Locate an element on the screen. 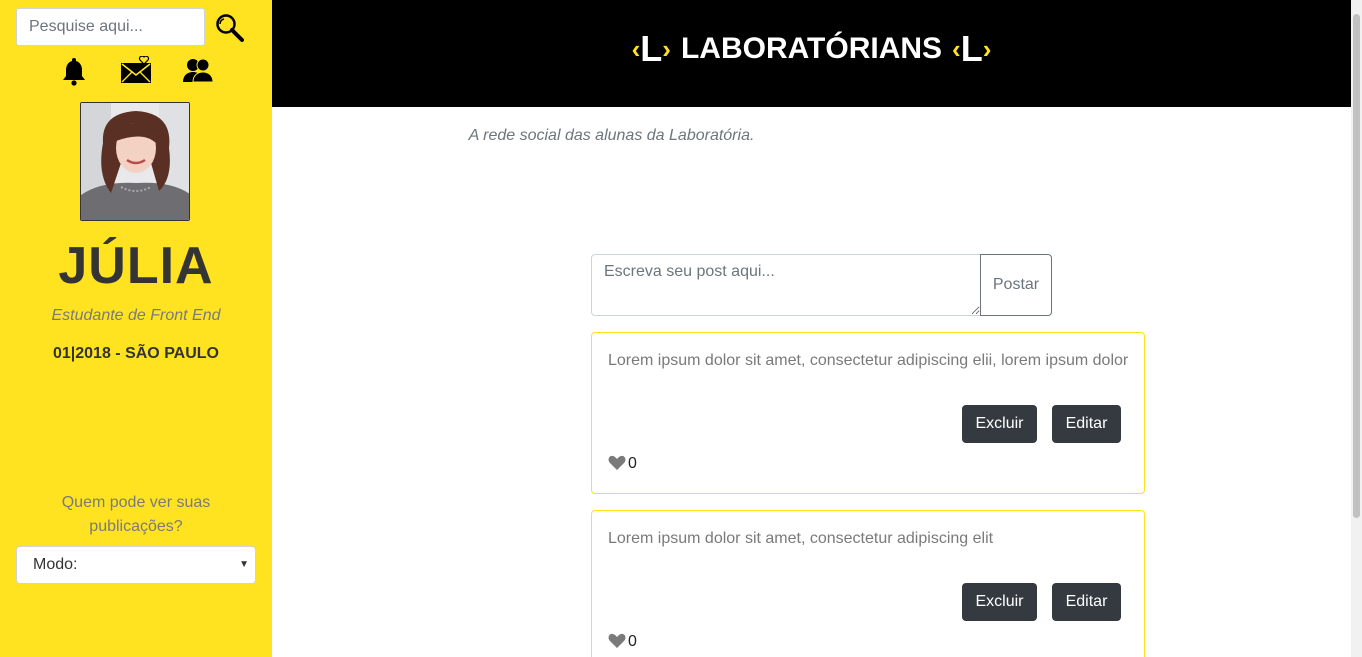 The width and height of the screenshot is (1362, 657). page-title: ‹ L › LABORATÓRIANS ‹ L › is located at coordinates (811, 49).